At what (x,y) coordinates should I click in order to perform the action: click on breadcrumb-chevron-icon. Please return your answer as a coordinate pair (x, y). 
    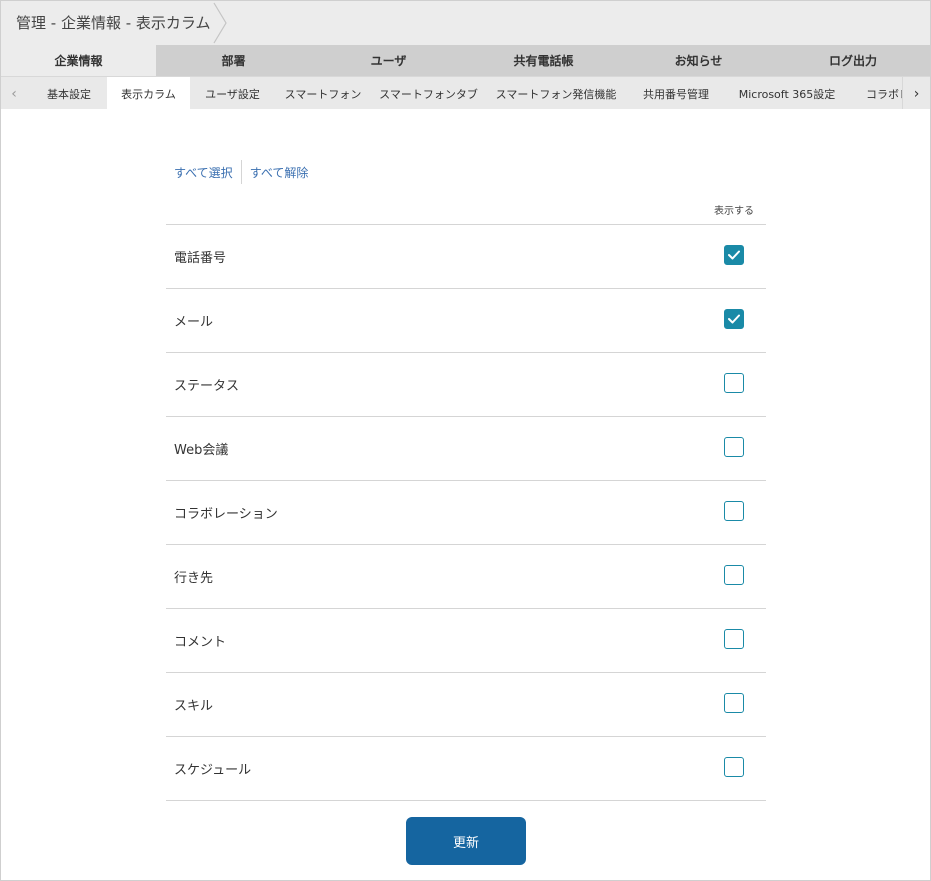
    Looking at the image, I should click on (220, 23).